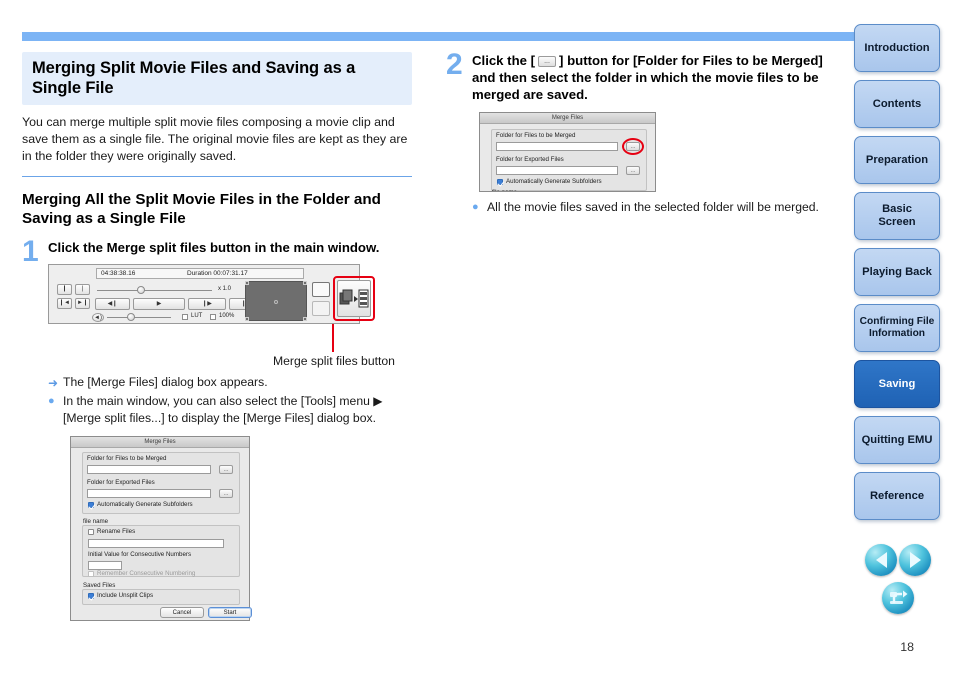 This screenshot has height=675, width=954. What do you see at coordinates (160, 442) in the screenshot?
I see `dialog-titlebar: Merge Files` at bounding box center [160, 442].